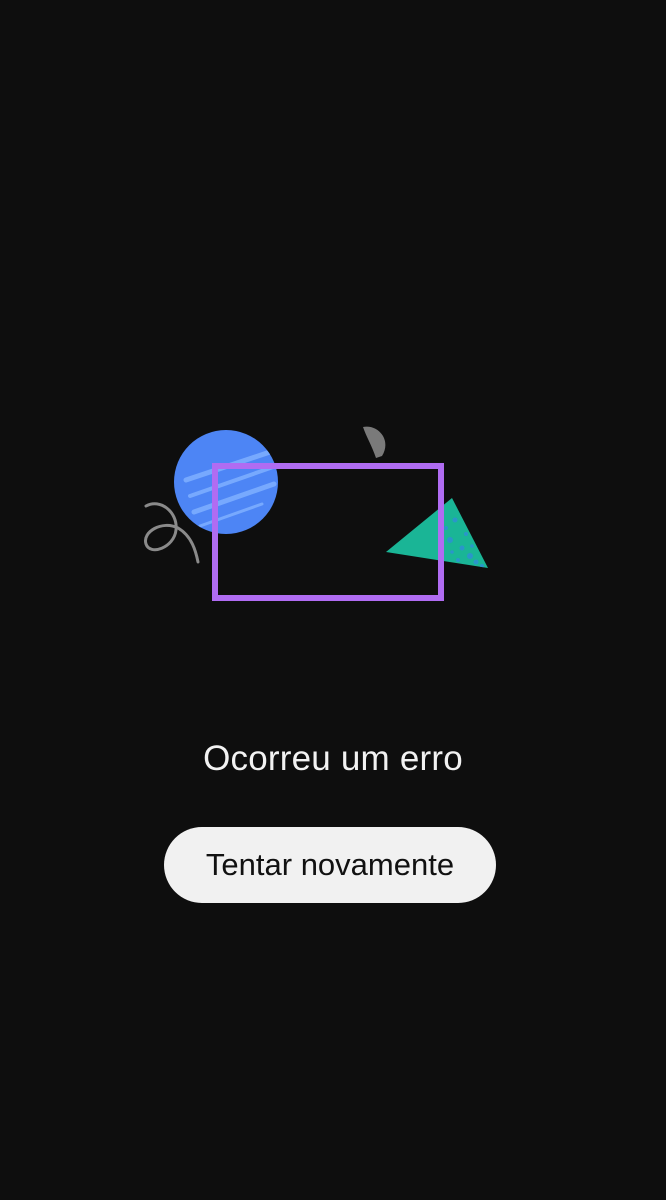 This screenshot has width=666, height=1200. What do you see at coordinates (316, 513) in the screenshot?
I see `error-illustration` at bounding box center [316, 513].